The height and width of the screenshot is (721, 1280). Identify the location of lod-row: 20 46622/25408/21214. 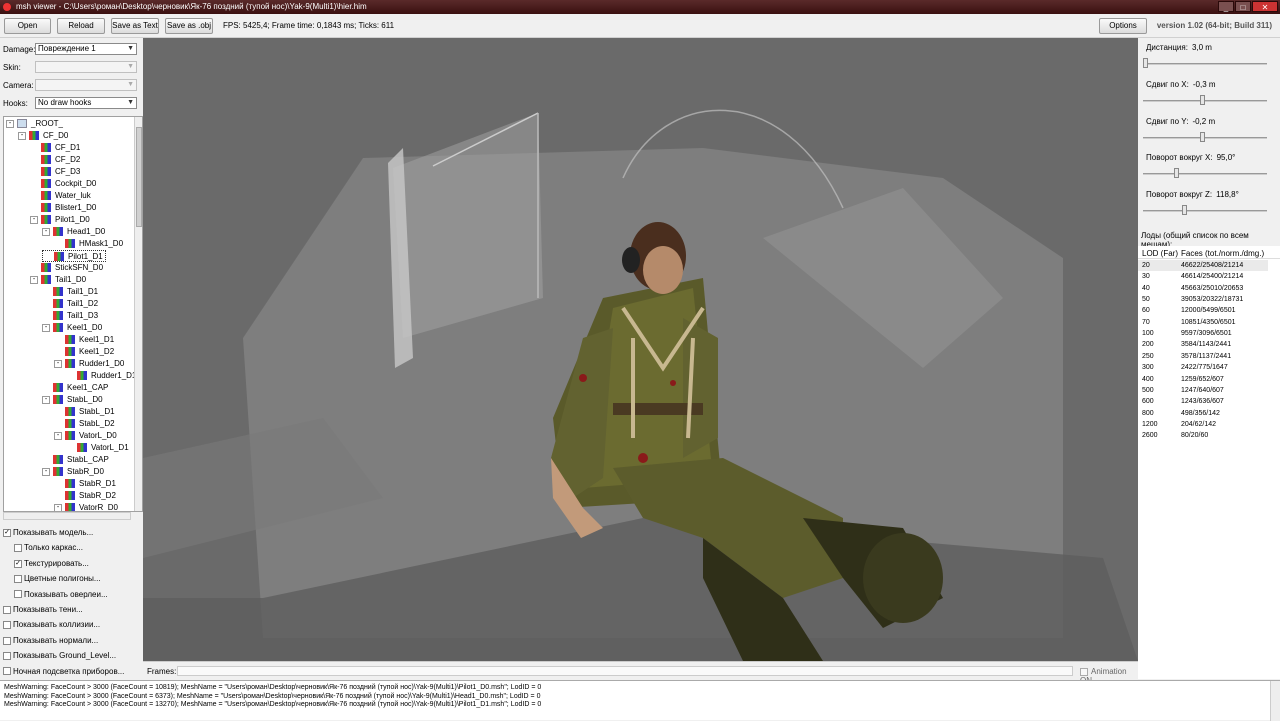
(1203, 265).